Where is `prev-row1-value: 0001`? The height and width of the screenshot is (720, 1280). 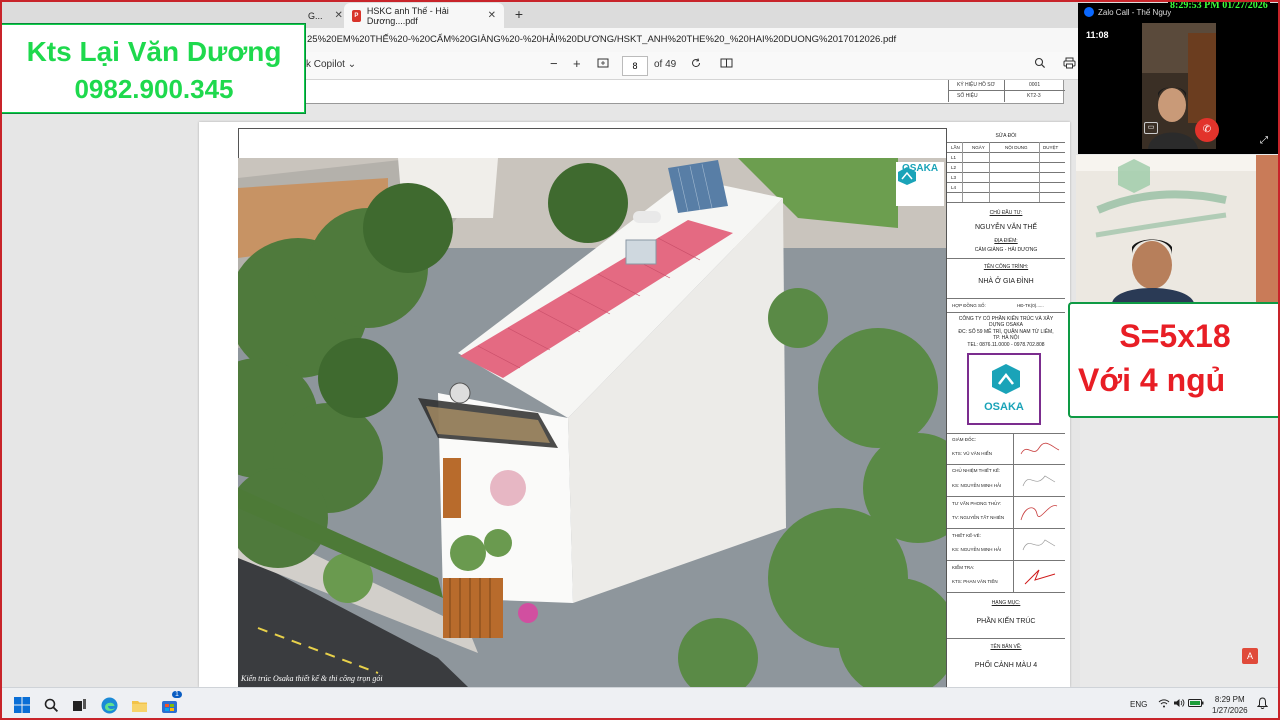 prev-row1-value: 0001 is located at coordinates (1035, 85).